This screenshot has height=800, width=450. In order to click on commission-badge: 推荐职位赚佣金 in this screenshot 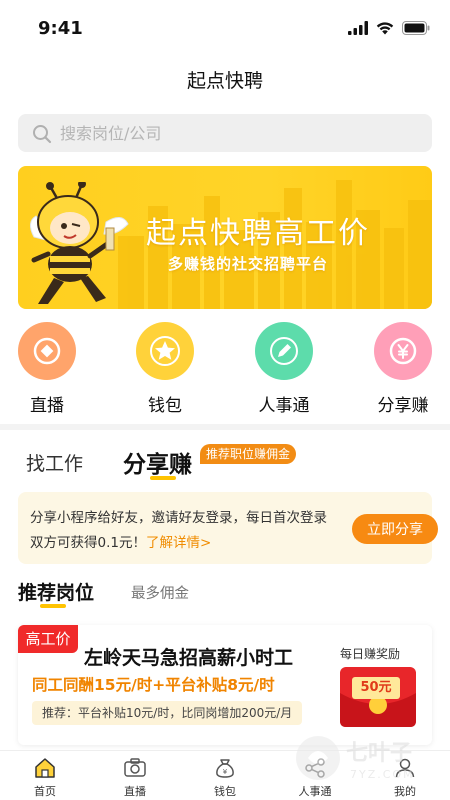, I will do `click(248, 454)`.